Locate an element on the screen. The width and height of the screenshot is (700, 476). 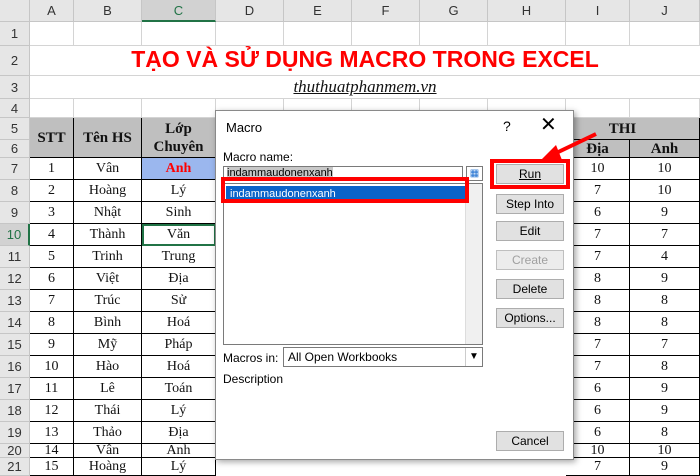
cell-stt: 13 is located at coordinates (52, 433).